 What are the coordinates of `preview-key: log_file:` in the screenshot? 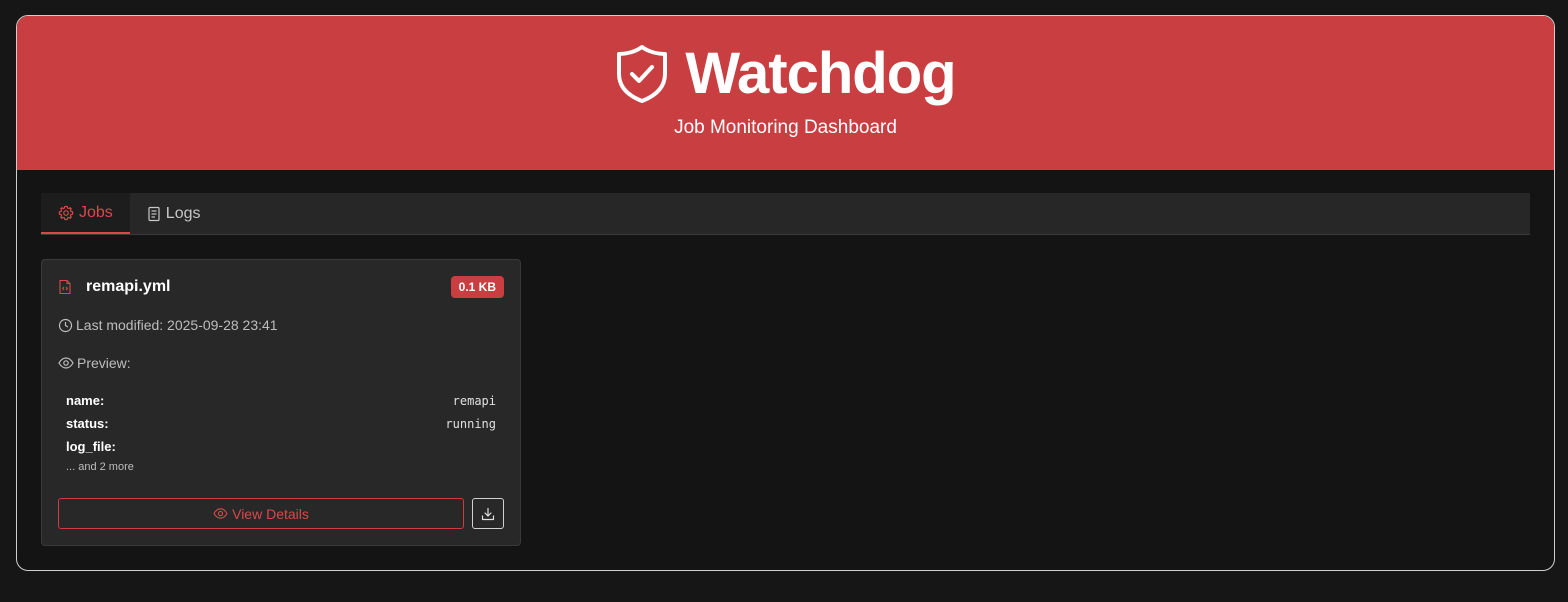 It's located at (91, 446).